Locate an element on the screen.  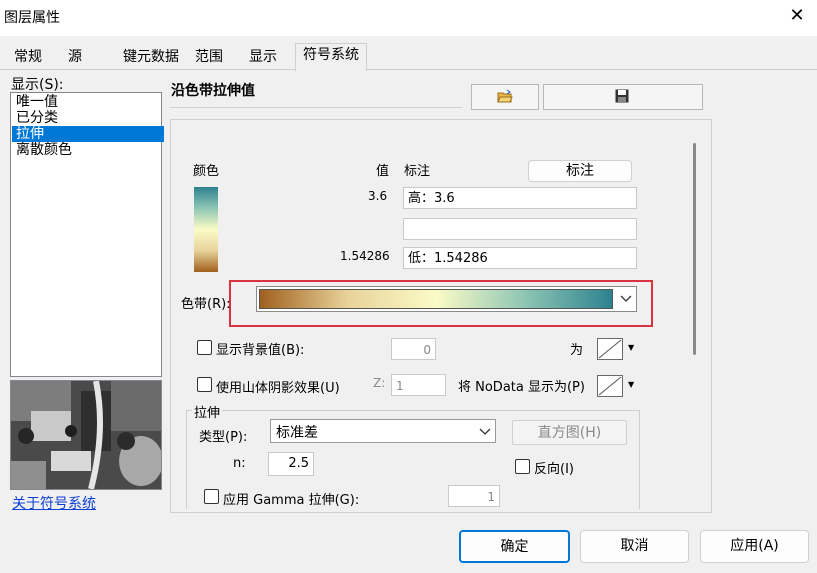
stretch-type-value: 标准差 is located at coordinates (297, 433).